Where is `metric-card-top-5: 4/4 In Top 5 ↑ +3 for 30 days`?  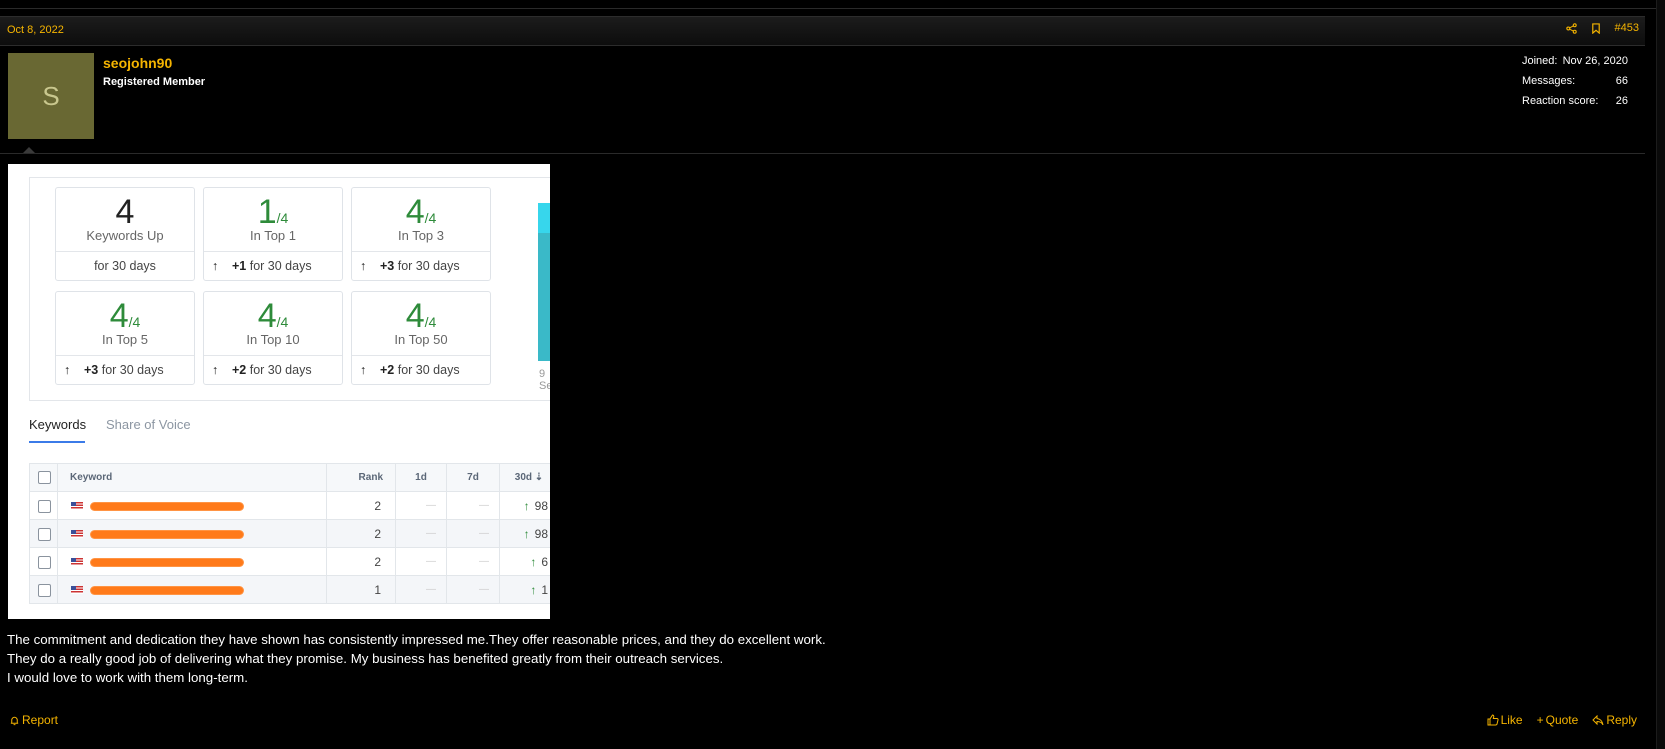 metric-card-top-5: 4/4 In Top 5 ↑ +3 for 30 days is located at coordinates (125, 338).